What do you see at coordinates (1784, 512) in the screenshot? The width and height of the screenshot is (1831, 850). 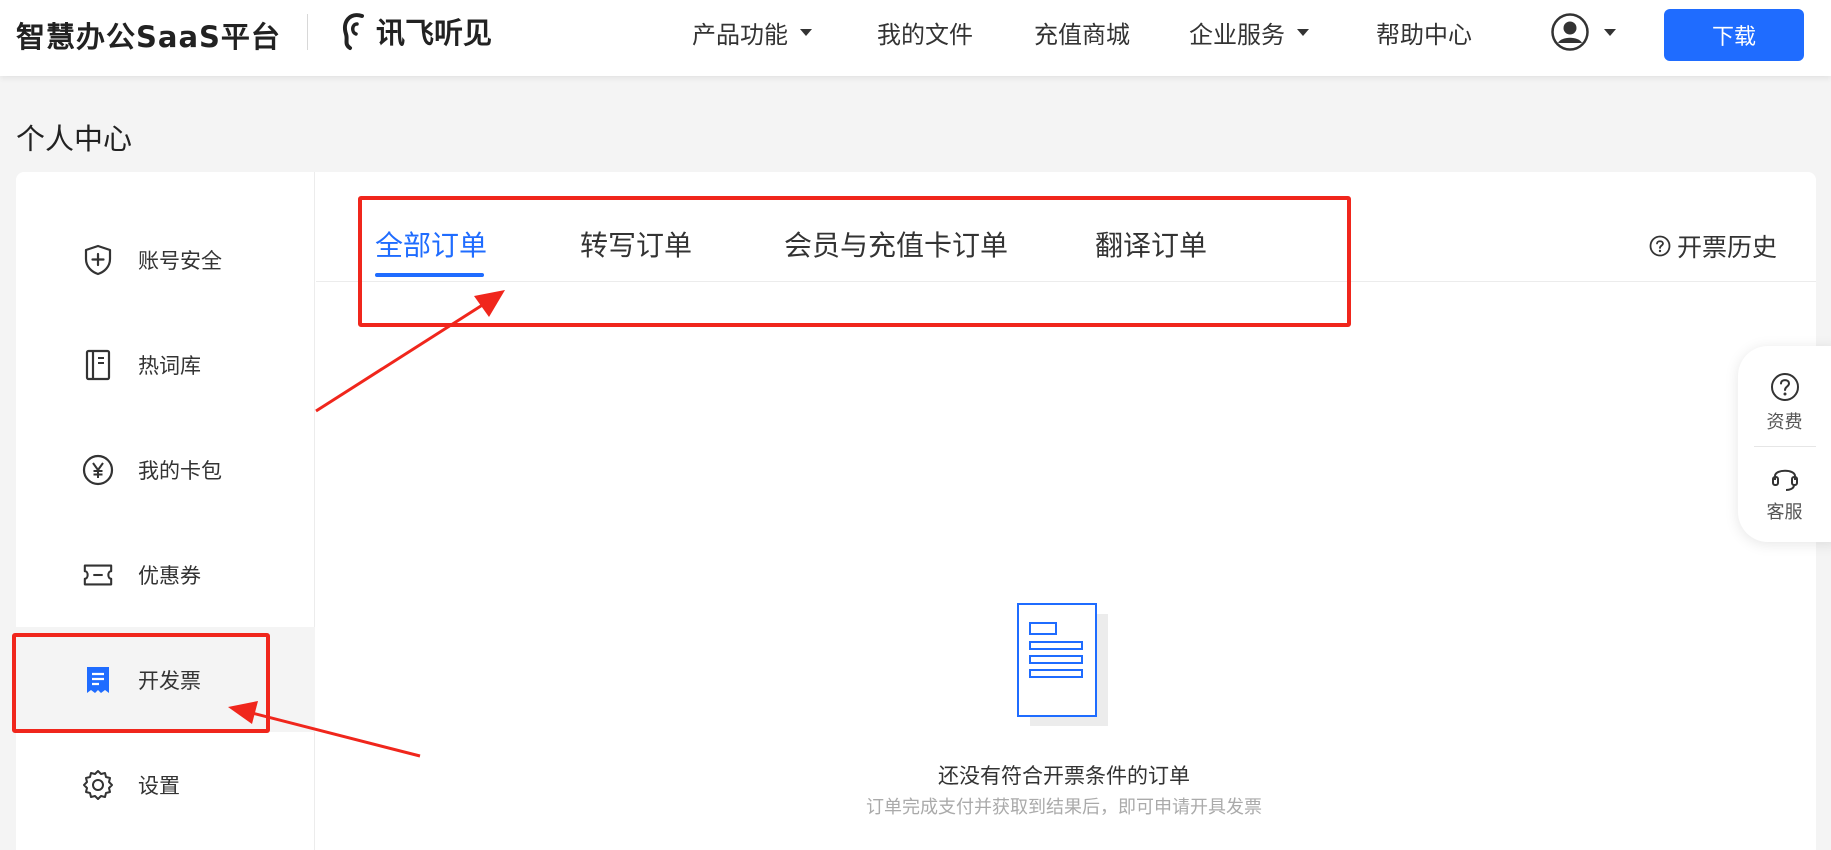 I see `customer-service-label: 客服` at bounding box center [1784, 512].